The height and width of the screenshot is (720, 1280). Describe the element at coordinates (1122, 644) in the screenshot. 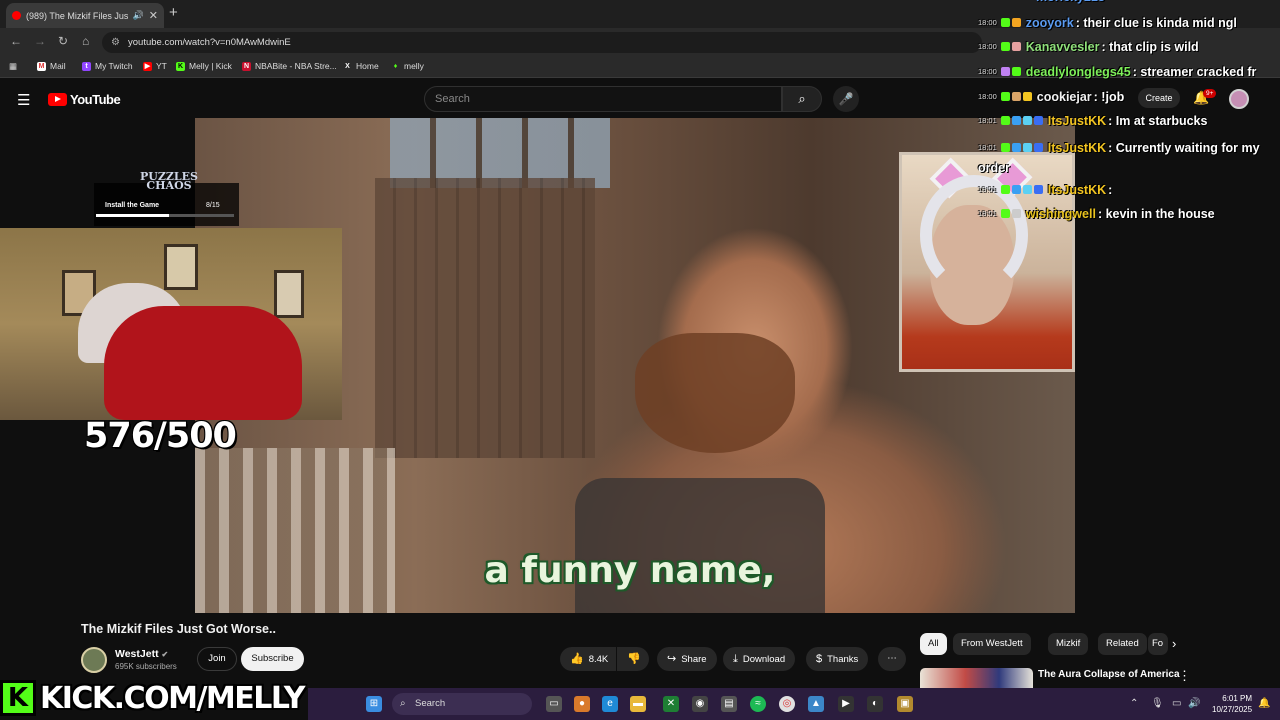

I see `chip-related: Related` at that location.